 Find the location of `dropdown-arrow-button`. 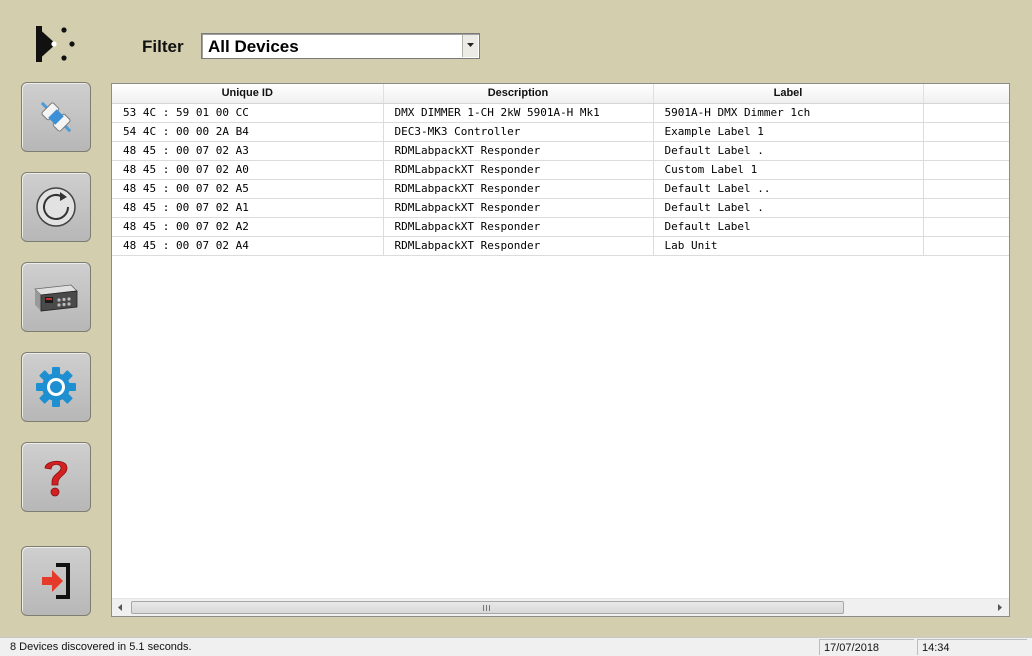

dropdown-arrow-button is located at coordinates (470, 46).